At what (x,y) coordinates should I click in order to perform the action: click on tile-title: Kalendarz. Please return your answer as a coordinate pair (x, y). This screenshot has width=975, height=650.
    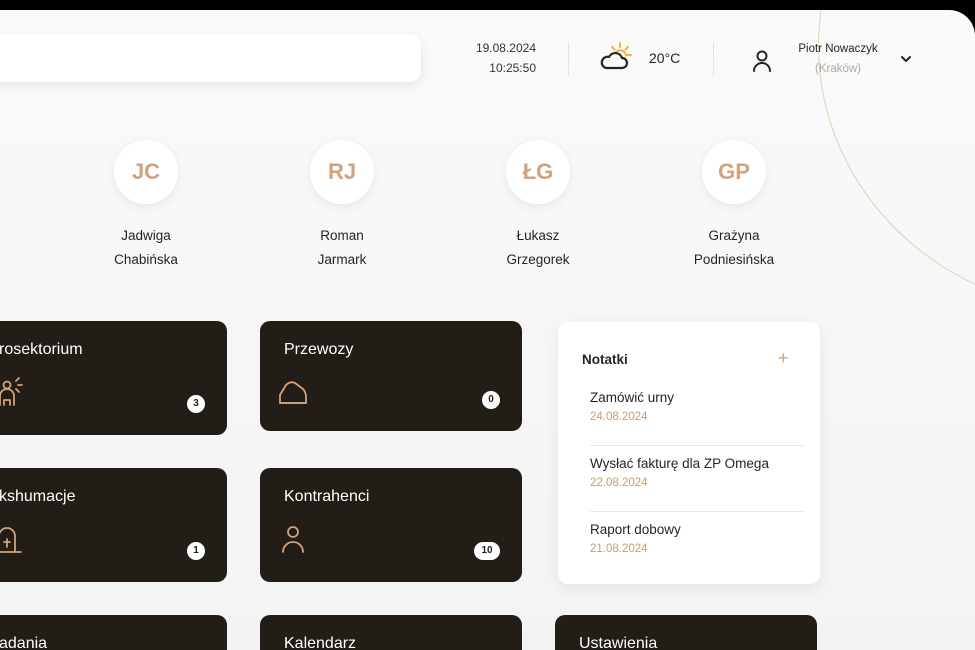
    Looking at the image, I should click on (320, 642).